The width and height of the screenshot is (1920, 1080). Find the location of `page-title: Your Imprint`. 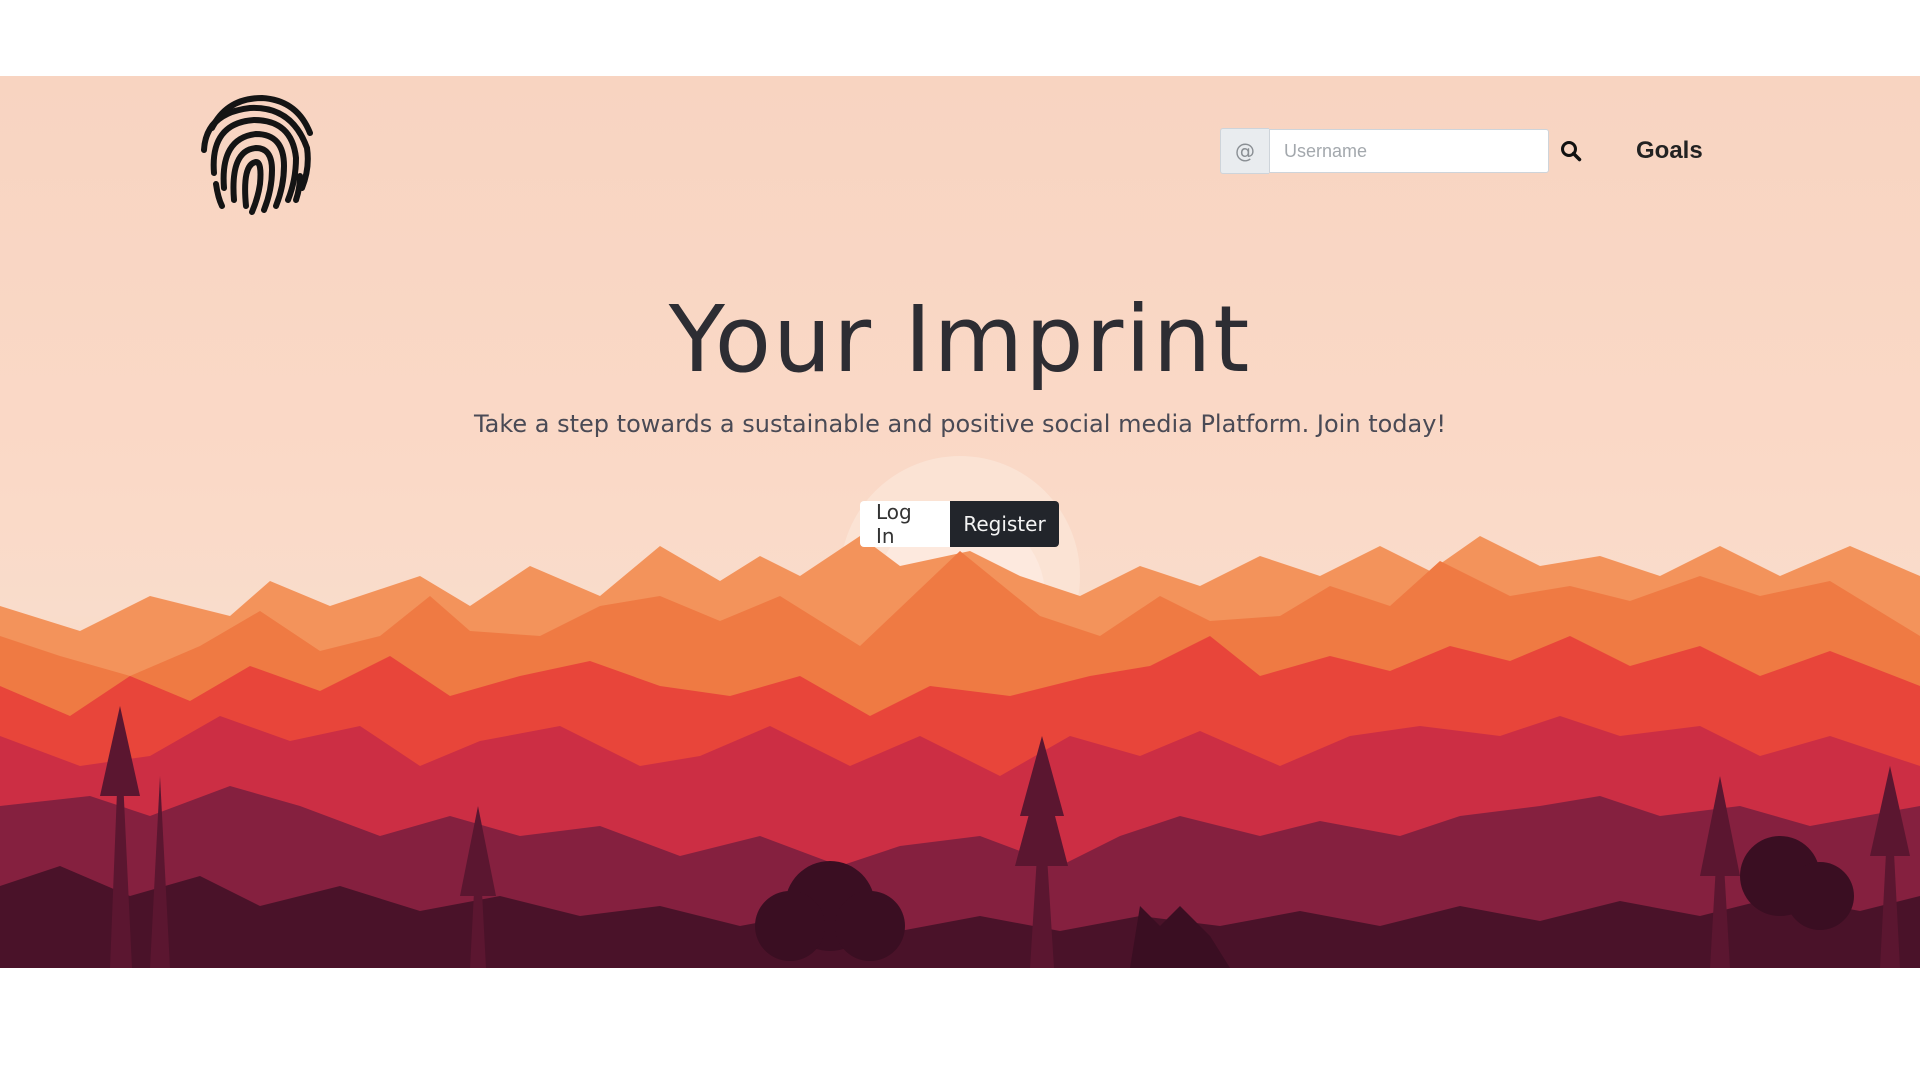

page-title: Your Imprint is located at coordinates (960, 339).